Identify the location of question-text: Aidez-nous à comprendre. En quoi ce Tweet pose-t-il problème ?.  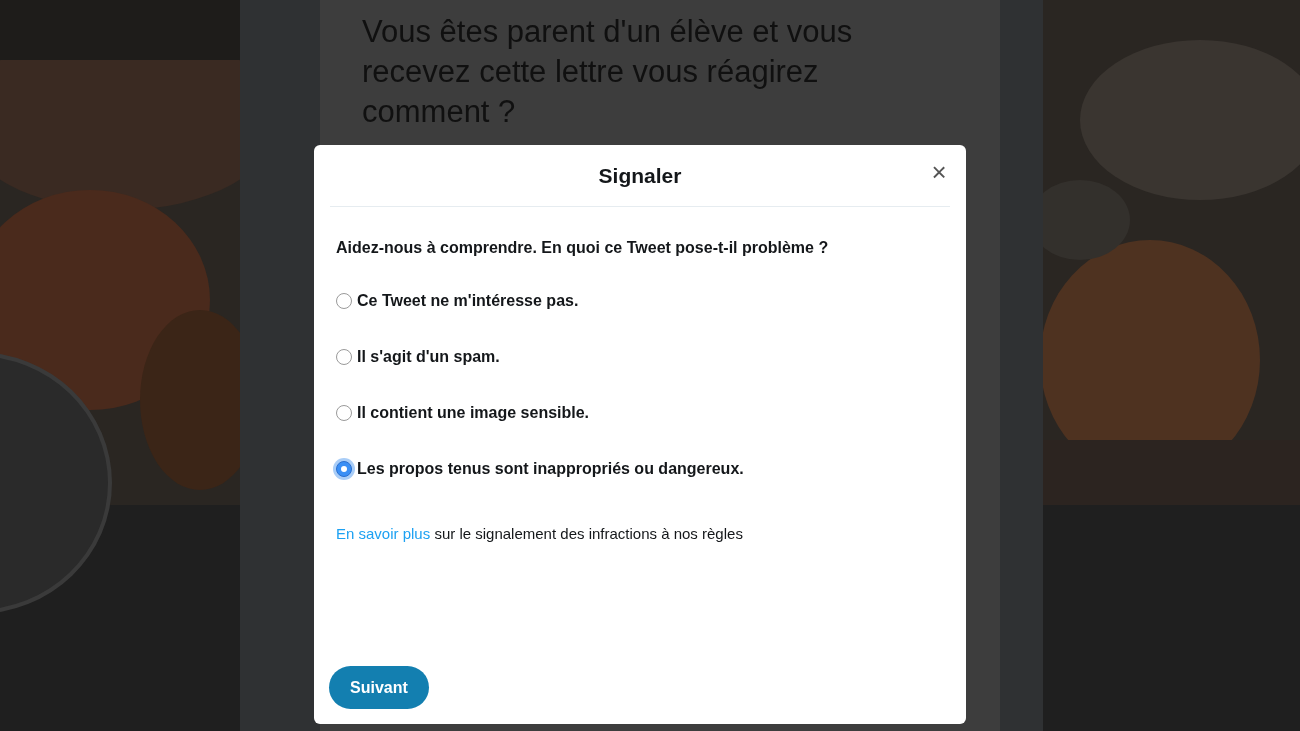
(583, 248).